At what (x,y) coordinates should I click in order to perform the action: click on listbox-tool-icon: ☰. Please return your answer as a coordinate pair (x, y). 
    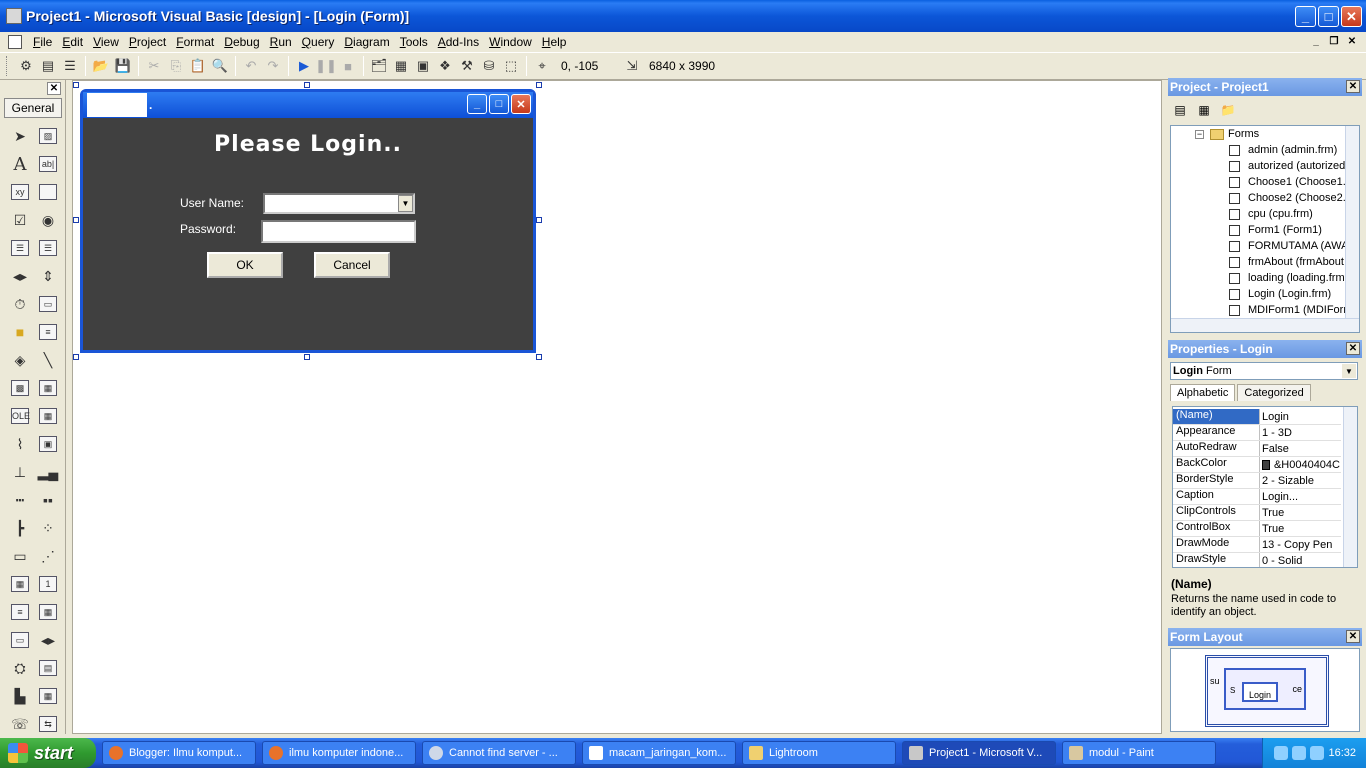
    Looking at the image, I should click on (48, 248).